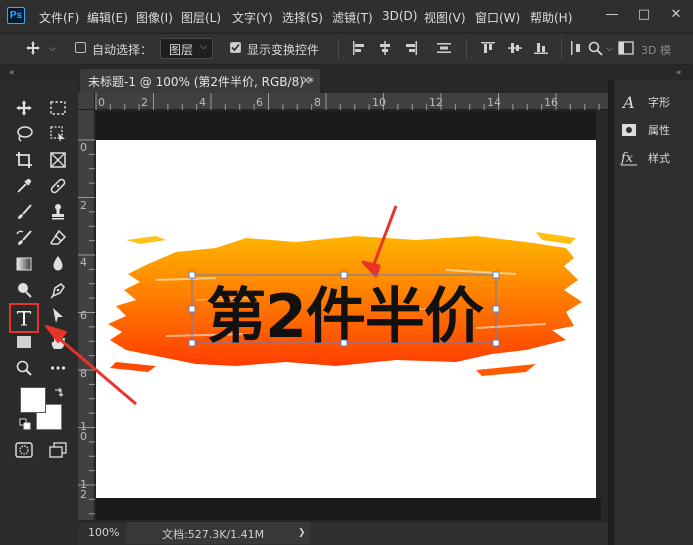  I want to click on chevron-down-icon: ⌵, so click(203, 47).